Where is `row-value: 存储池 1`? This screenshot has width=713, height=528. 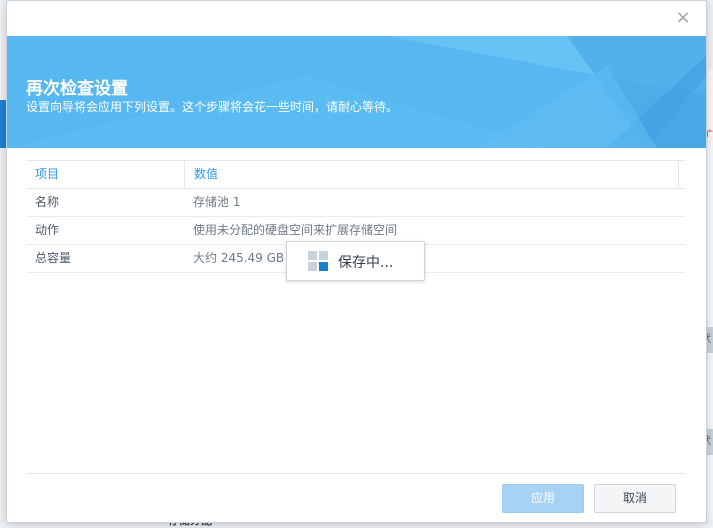 row-value: 存储池 1 is located at coordinates (217, 202).